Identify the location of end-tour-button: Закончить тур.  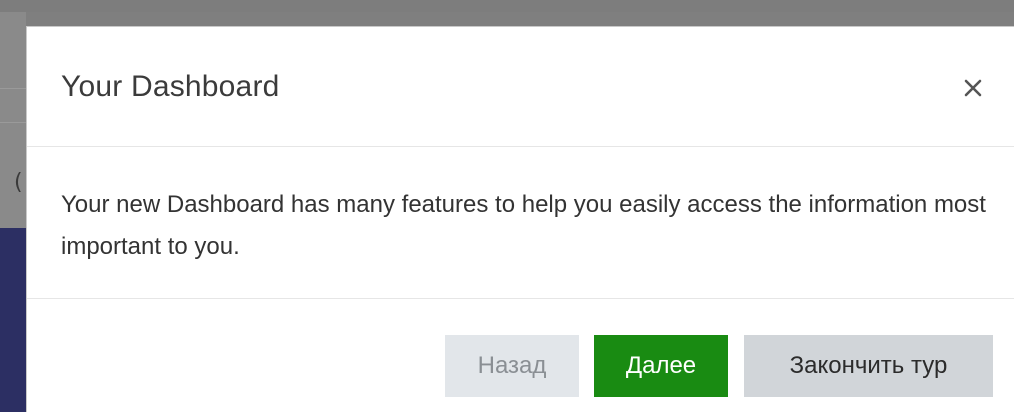
(868, 366).